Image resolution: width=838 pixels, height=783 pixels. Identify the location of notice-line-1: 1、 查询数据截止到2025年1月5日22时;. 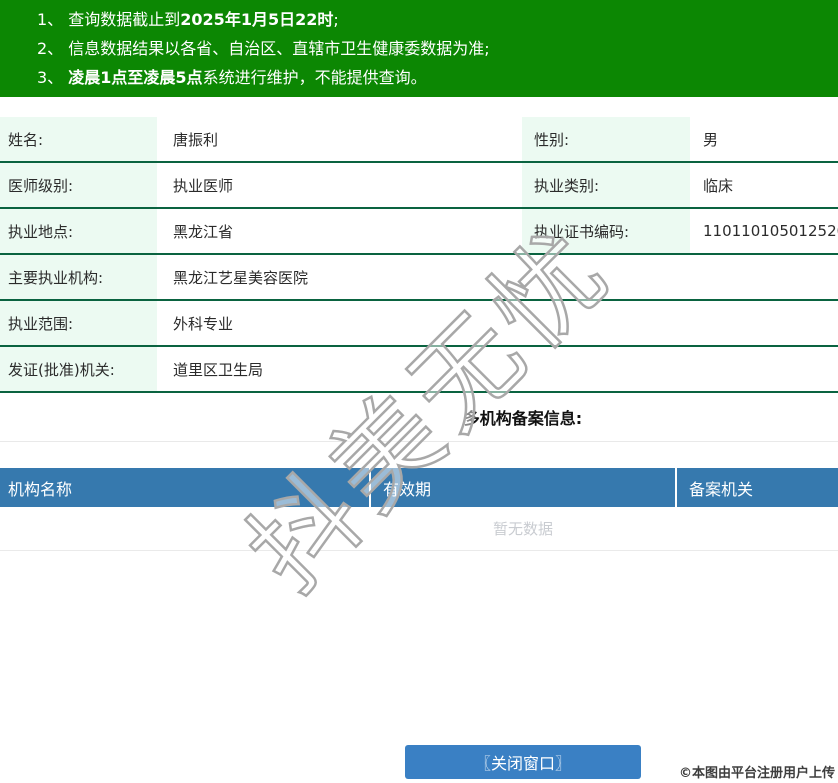
(437, 19).